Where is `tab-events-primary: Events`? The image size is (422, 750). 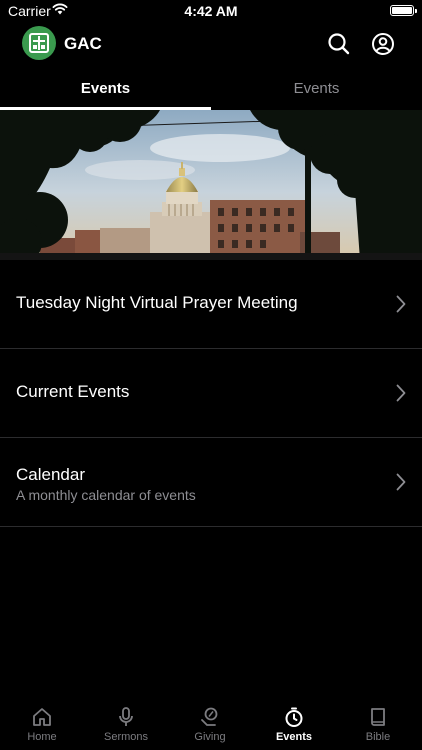
tab-events-primary: Events is located at coordinates (105, 90).